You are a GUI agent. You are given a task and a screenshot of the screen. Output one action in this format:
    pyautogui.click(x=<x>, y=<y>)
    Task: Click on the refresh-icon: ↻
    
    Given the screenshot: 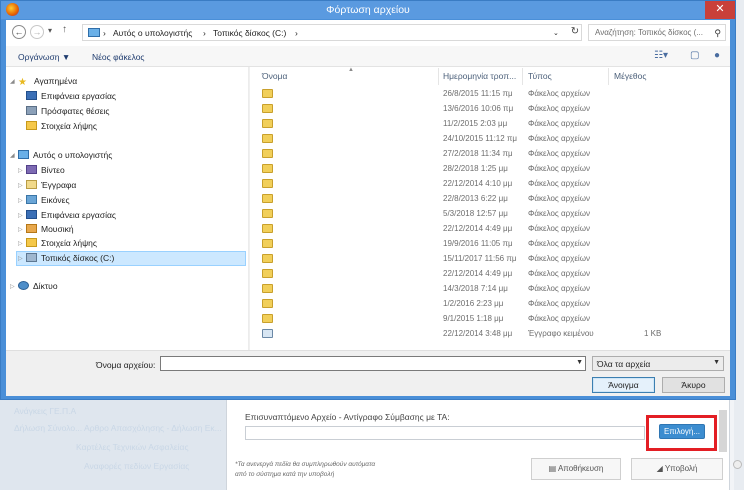 What is the action you would take?
    pyautogui.click(x=575, y=32)
    